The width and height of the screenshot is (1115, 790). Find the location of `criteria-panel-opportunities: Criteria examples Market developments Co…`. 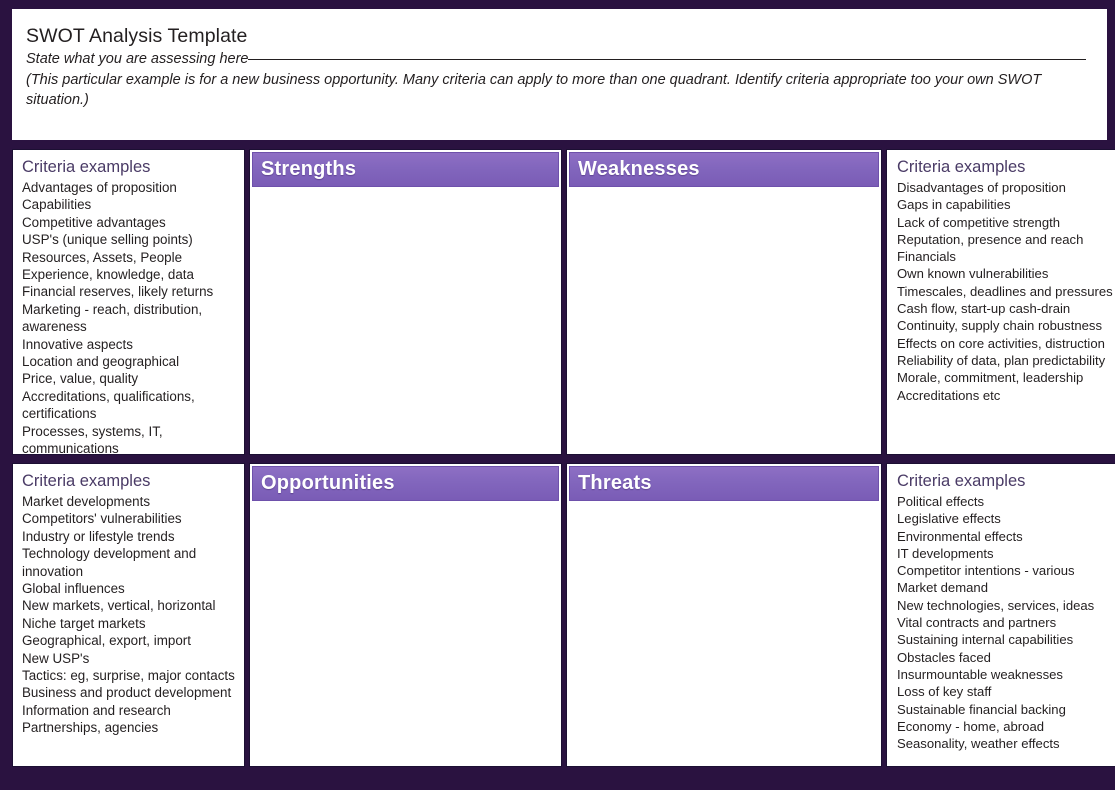

criteria-panel-opportunities: Criteria examples Market developments Co… is located at coordinates (128, 615).